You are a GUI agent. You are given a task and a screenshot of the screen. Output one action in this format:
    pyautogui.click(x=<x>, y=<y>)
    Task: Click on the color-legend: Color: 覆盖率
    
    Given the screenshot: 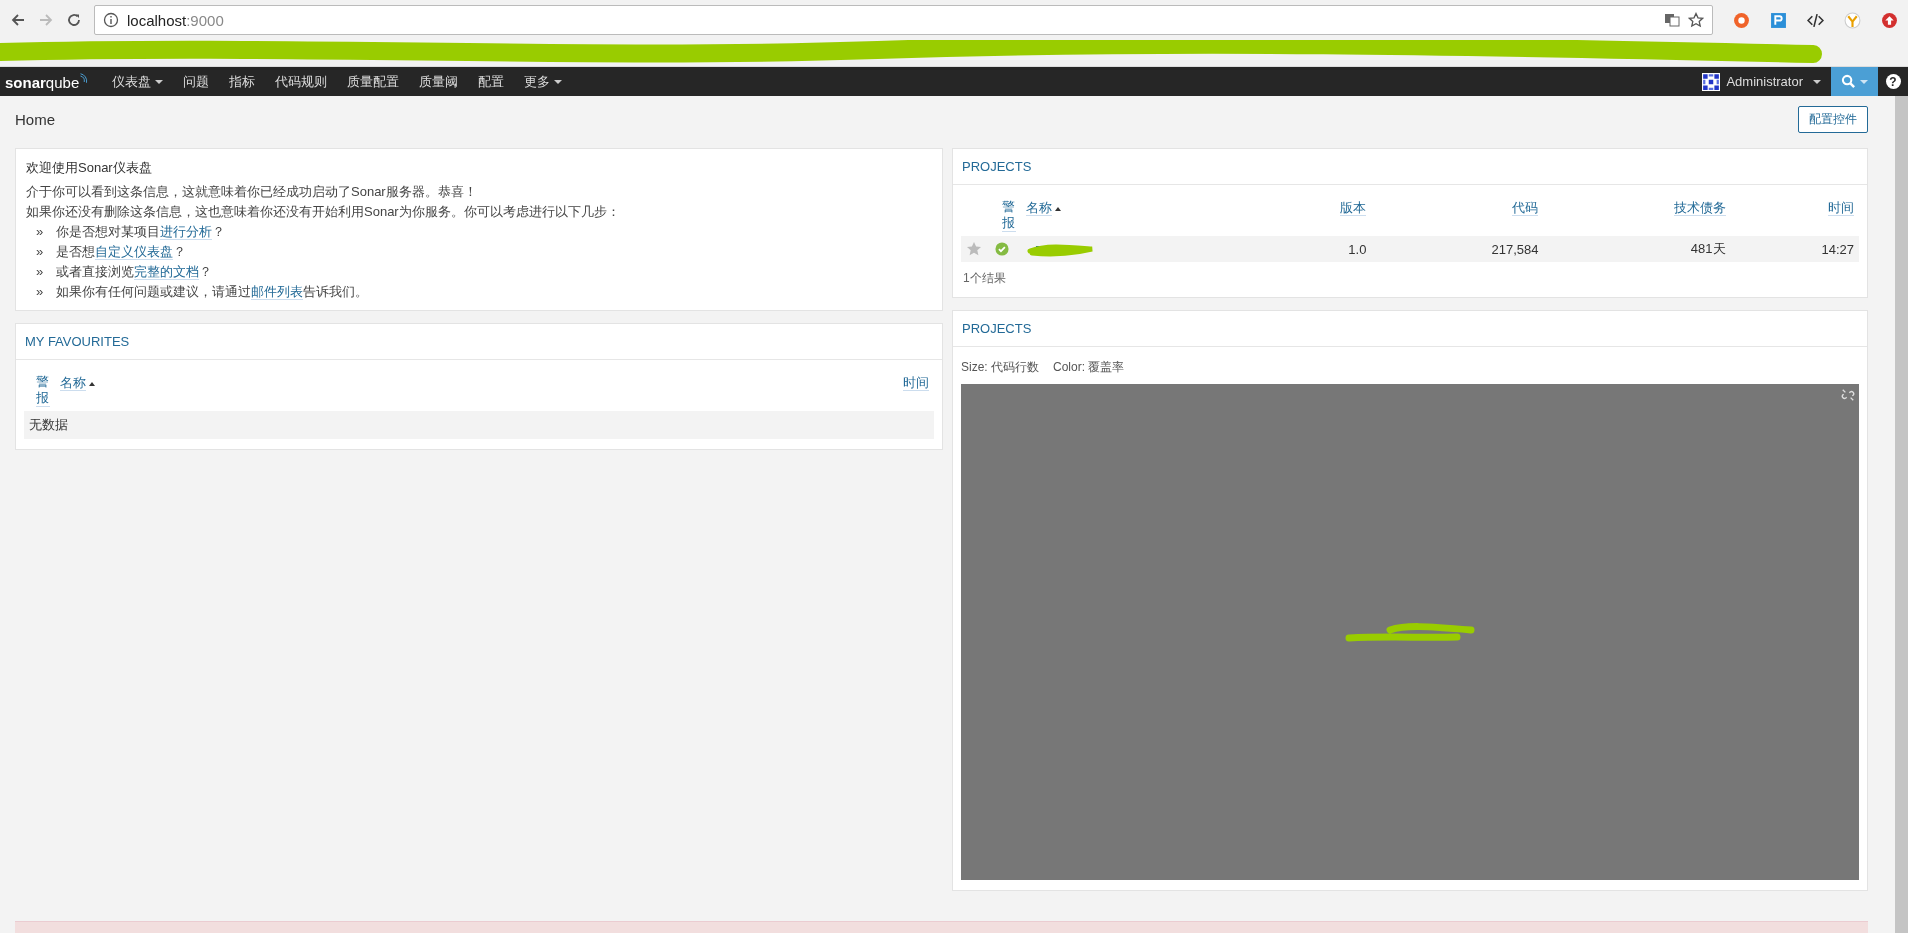 What is the action you would take?
    pyautogui.click(x=1089, y=367)
    